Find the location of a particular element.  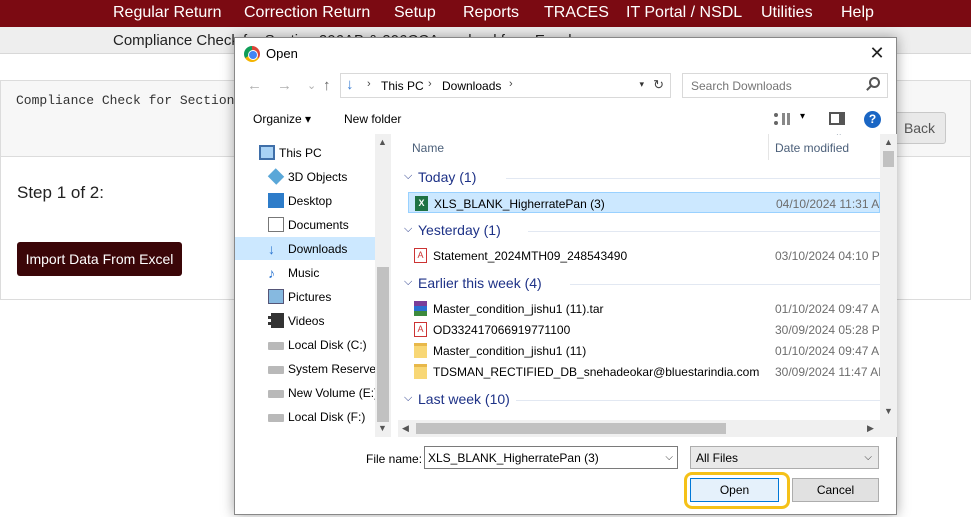

back-button: Back is located at coordinates (919, 128).